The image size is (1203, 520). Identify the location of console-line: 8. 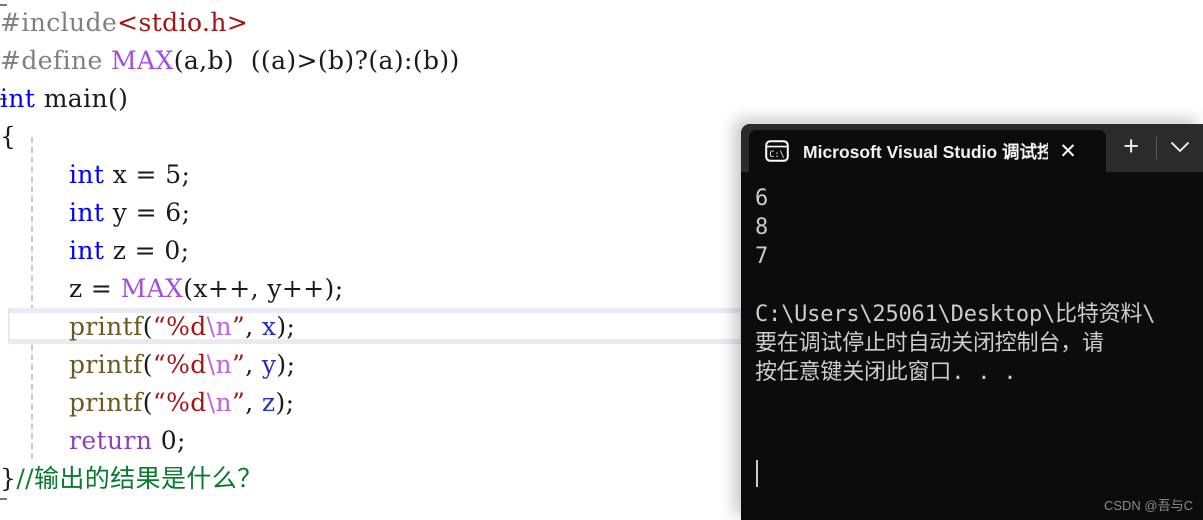
(762, 227).